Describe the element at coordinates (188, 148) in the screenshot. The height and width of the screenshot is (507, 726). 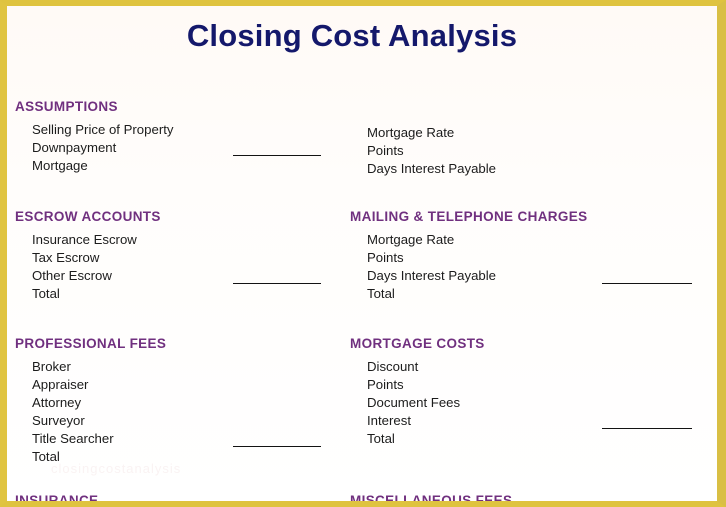
I see `line-item: Downpayment` at that location.